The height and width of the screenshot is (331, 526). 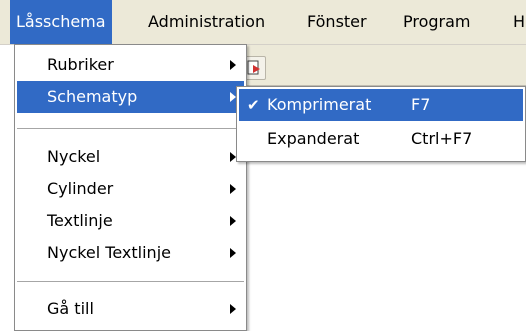 I want to click on menu-item-textlinje: Textlinje, so click(x=130, y=221).